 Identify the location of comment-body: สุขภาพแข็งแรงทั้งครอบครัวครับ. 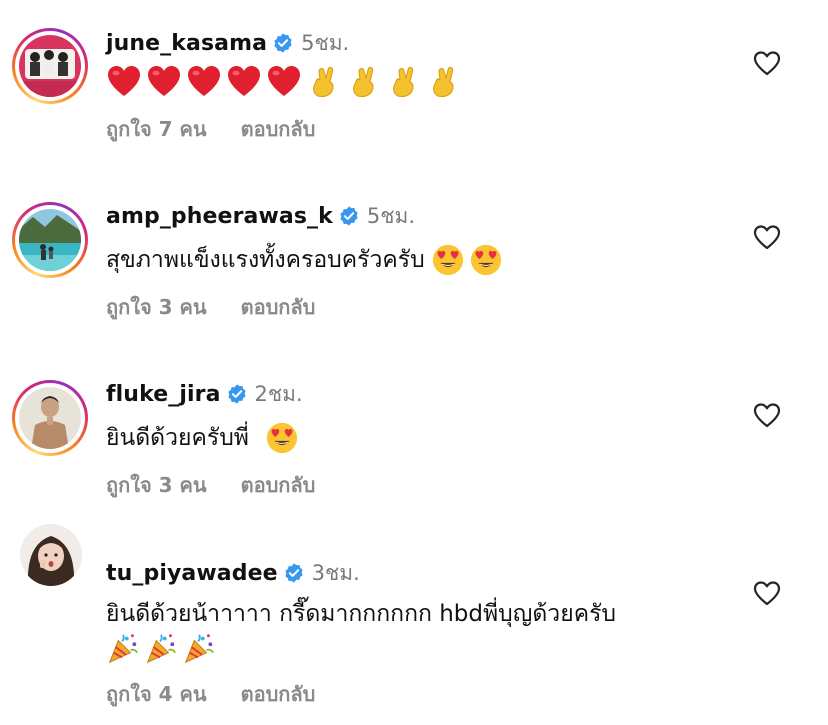
(265, 260).